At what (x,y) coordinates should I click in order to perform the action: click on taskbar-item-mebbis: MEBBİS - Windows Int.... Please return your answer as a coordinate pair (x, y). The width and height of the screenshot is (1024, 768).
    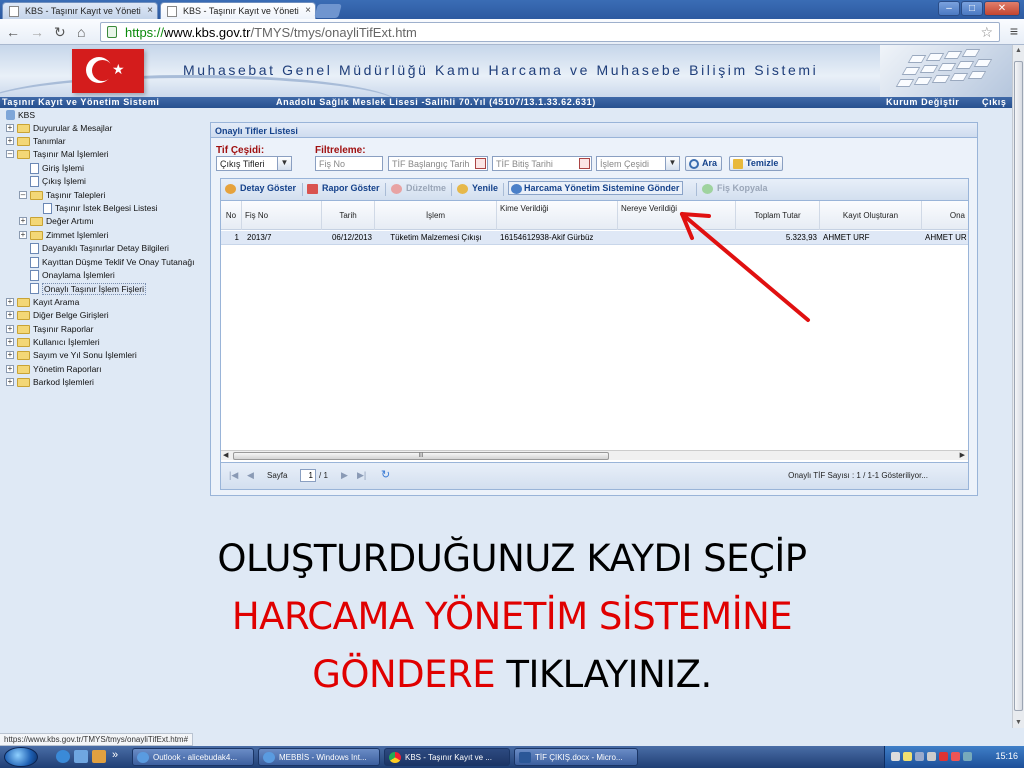
    Looking at the image, I should click on (319, 757).